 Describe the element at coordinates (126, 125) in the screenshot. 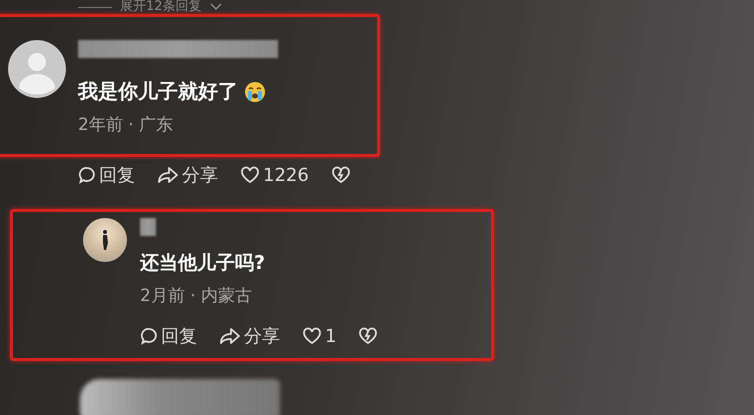

I see `comment-meta: 2年前 · 广东` at that location.